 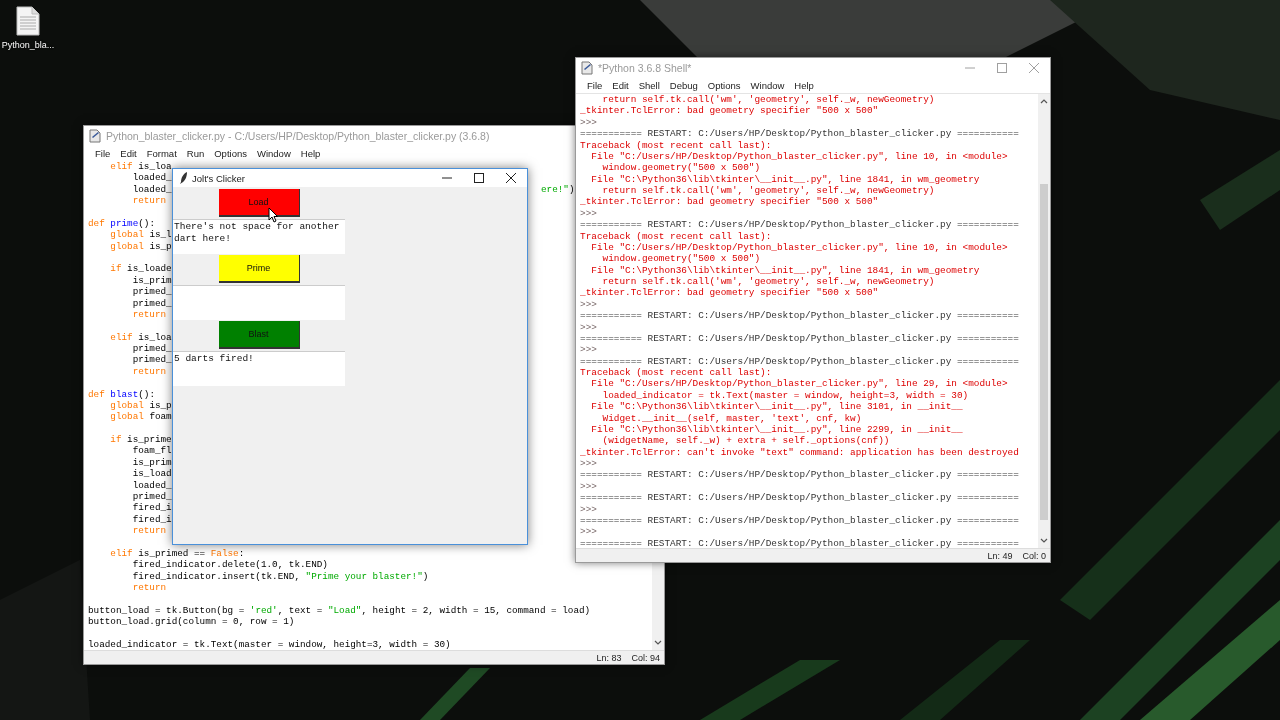 I want to click on console-line: Widget.__init__(self, master, 'text', cnf, kw), so click(x=731, y=418).